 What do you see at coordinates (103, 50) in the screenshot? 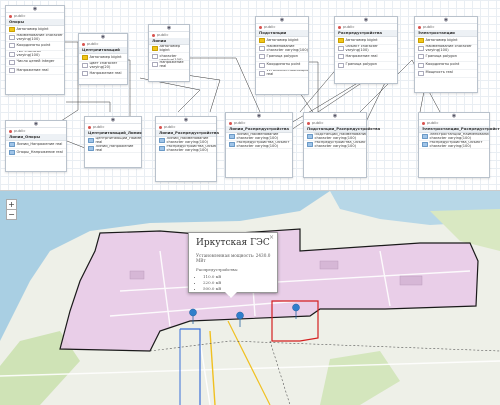
I see `table-name: Центрпитающий` at bounding box center [103, 50].